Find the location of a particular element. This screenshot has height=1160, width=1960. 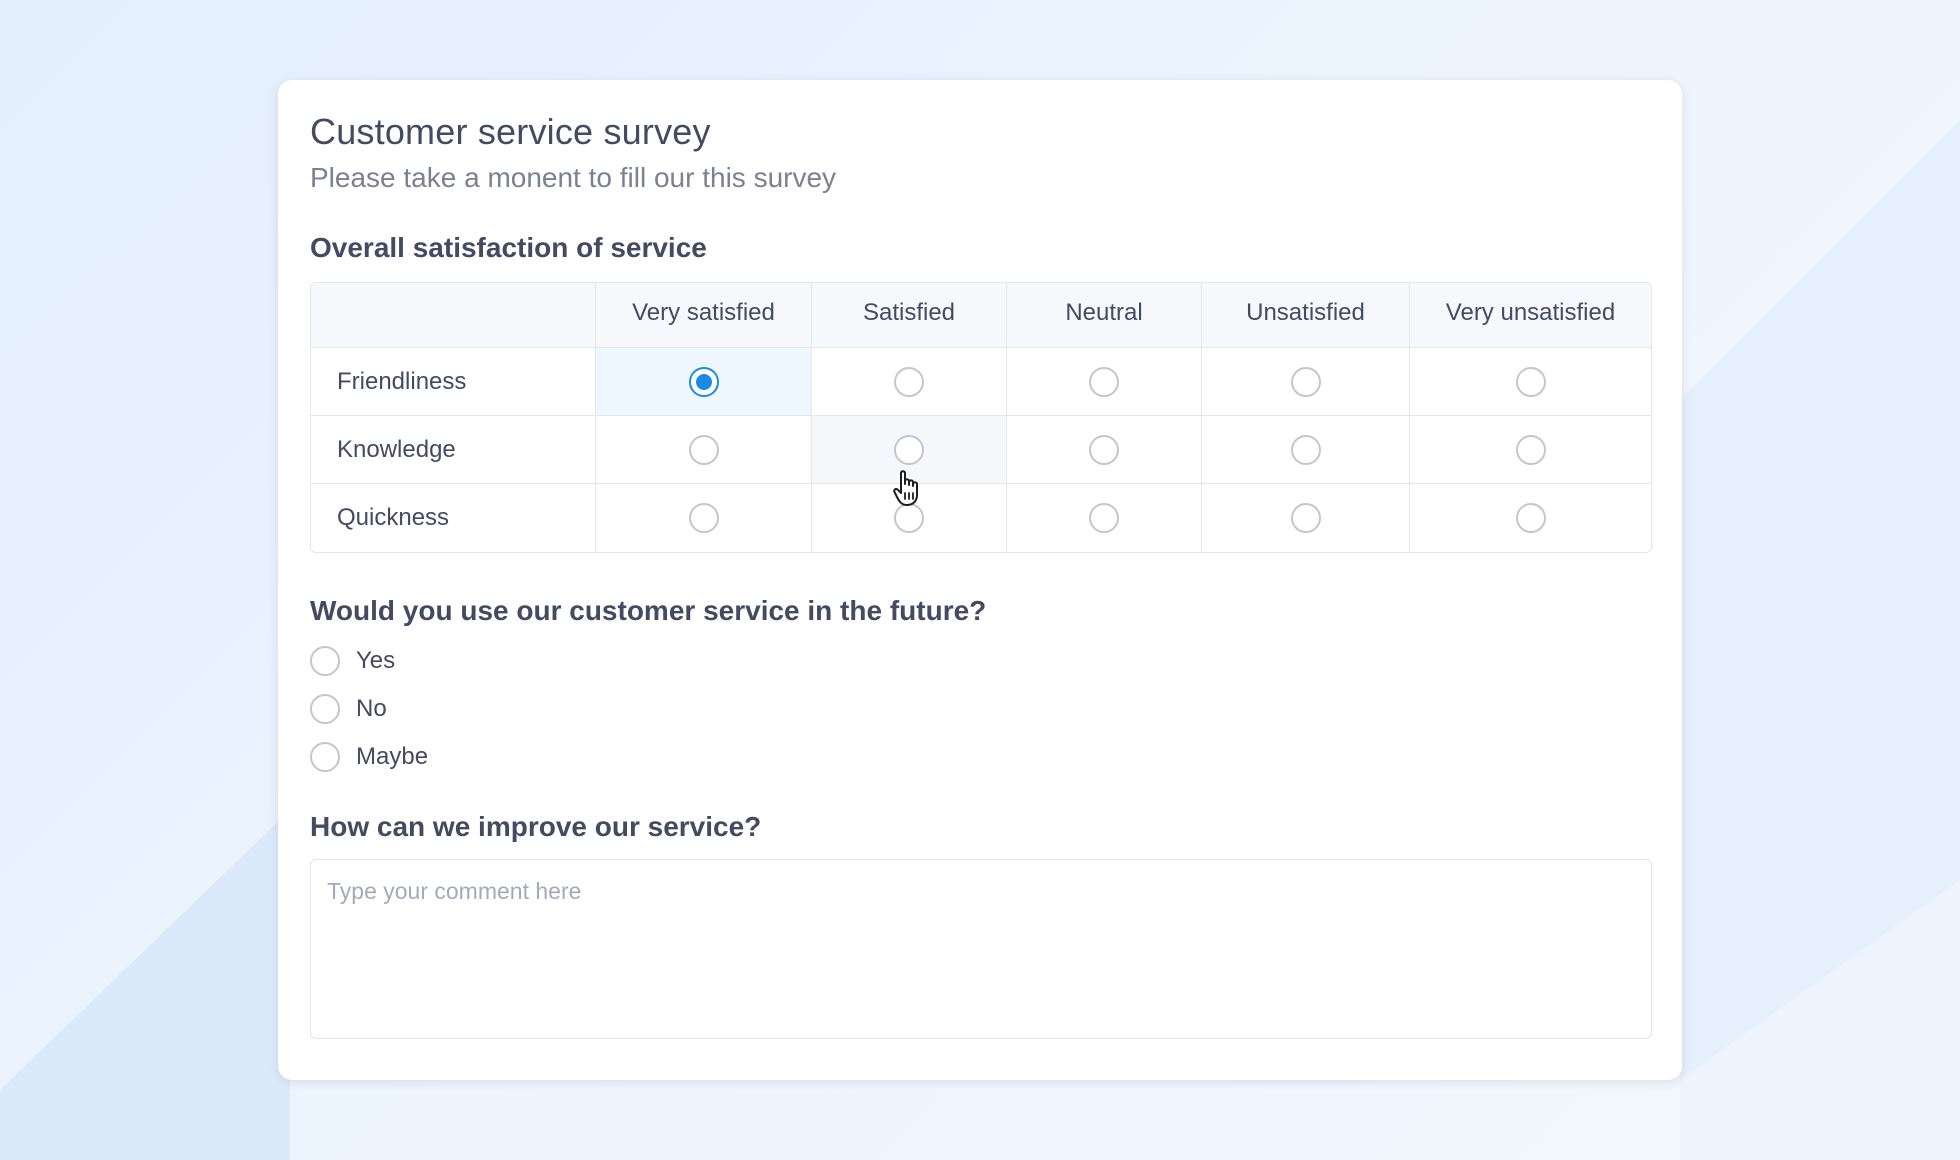

row-label-knowledge: Knowledge is located at coordinates (453, 450).